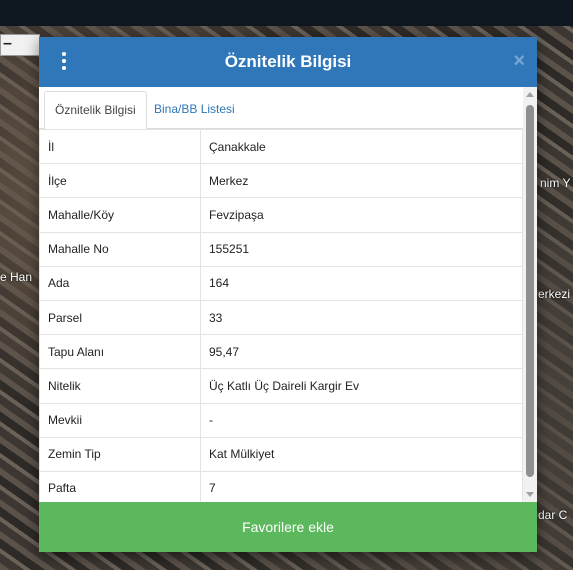  I want to click on map-label: erkezi, so click(554, 294).